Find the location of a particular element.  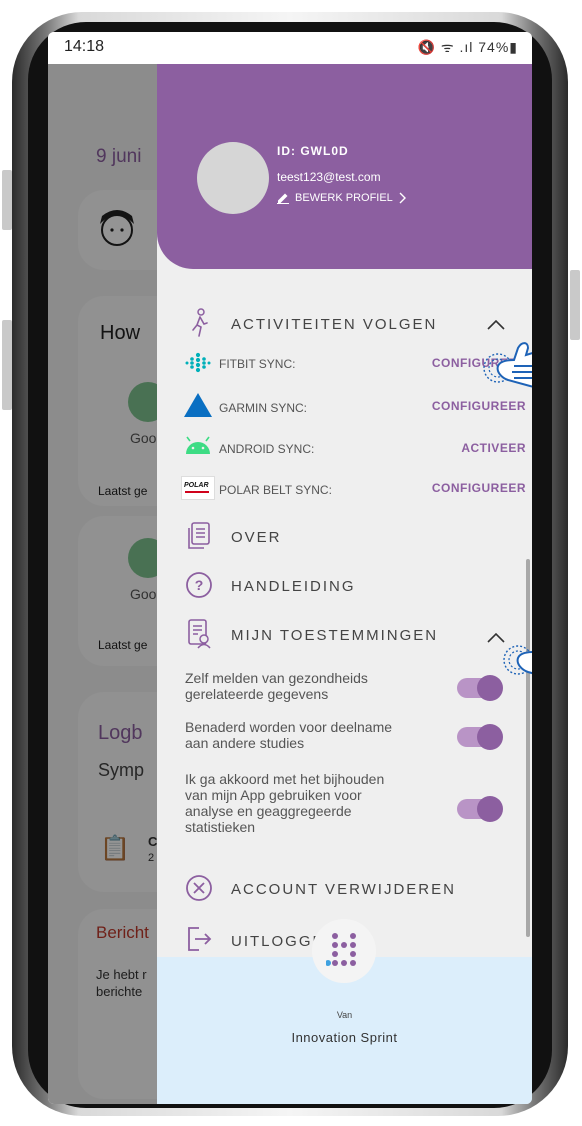

logout-icon is located at coordinates (200, 939).